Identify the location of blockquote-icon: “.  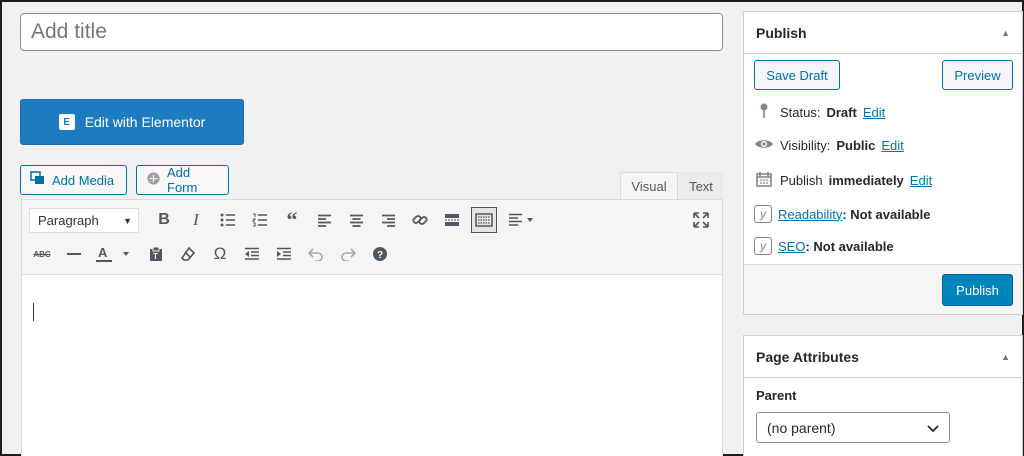
(292, 220).